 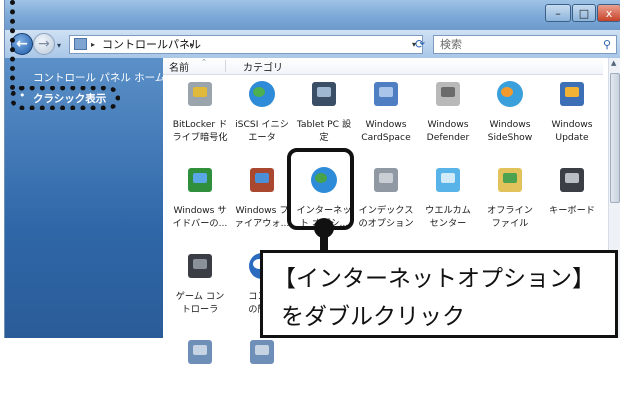 What do you see at coordinates (448, 217) in the screenshot?
I see `item-label: ウエルカム センター` at bounding box center [448, 217].